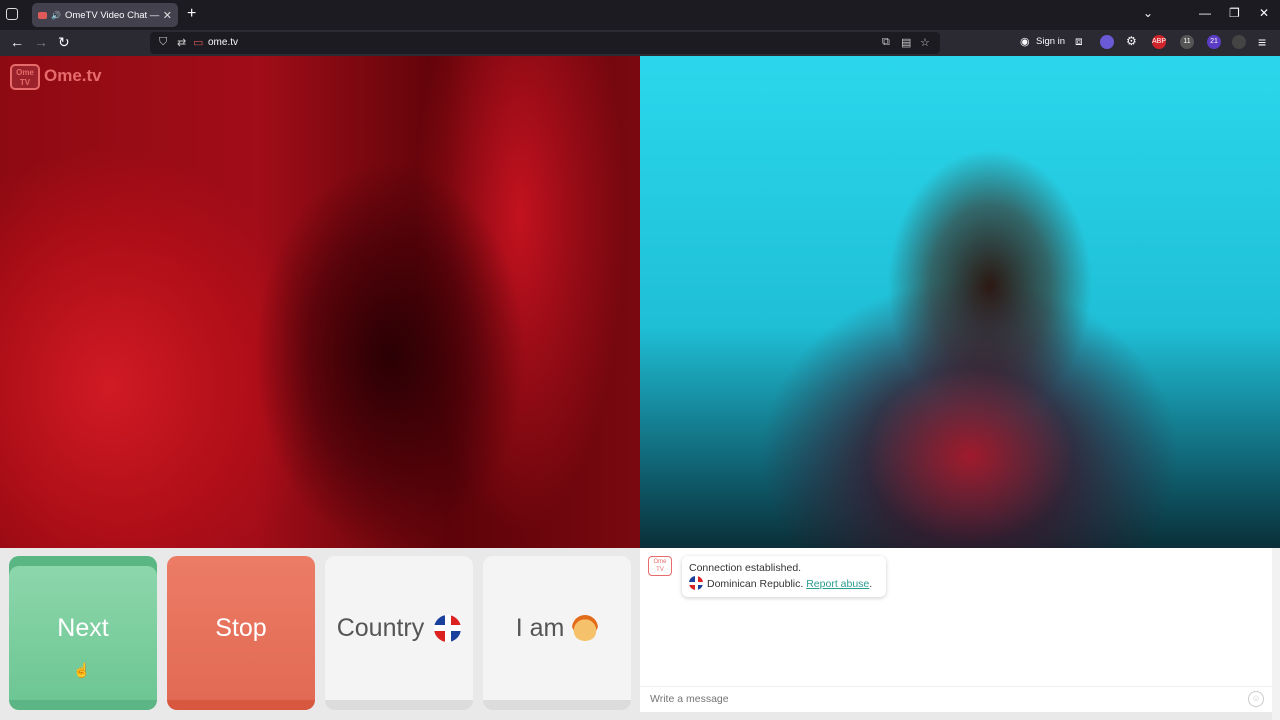 This screenshot has height=720, width=1280. Describe the element at coordinates (886, 42) in the screenshot. I see `picture-in-picture-icon: ⧉` at that location.